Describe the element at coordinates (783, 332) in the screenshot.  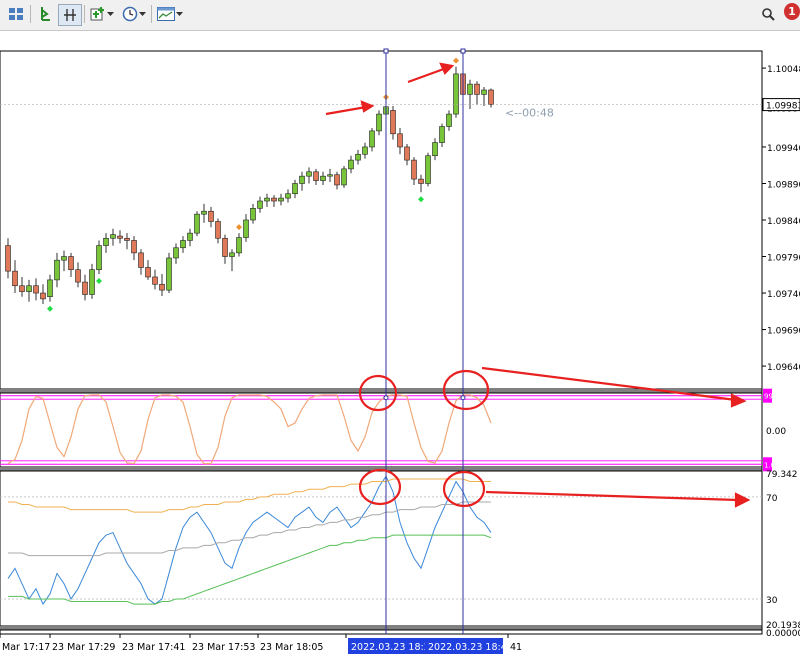
I see `price-tick-label: 1.09690` at that location.